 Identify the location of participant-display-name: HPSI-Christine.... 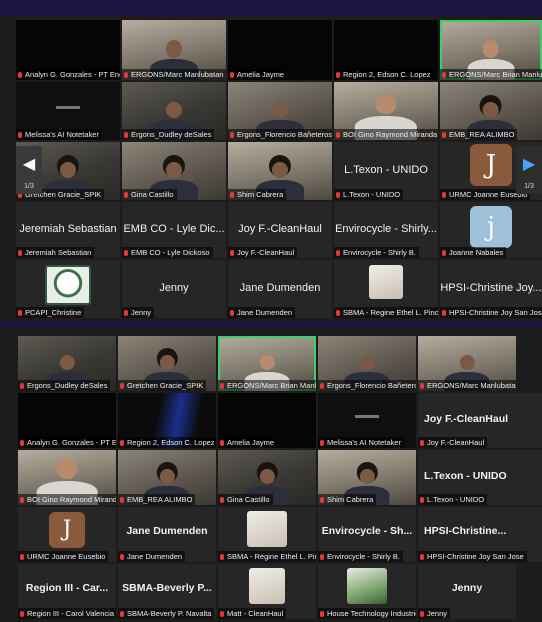
(465, 531).